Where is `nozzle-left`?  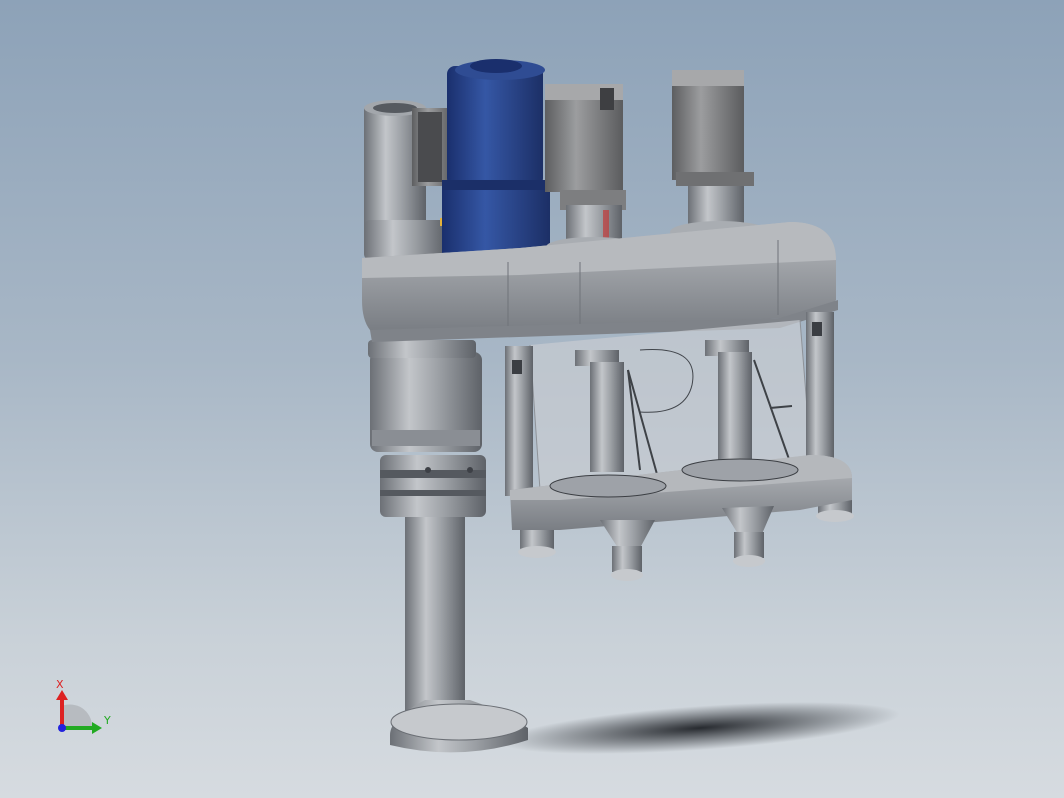
nozzle-left is located at coordinates (627, 550).